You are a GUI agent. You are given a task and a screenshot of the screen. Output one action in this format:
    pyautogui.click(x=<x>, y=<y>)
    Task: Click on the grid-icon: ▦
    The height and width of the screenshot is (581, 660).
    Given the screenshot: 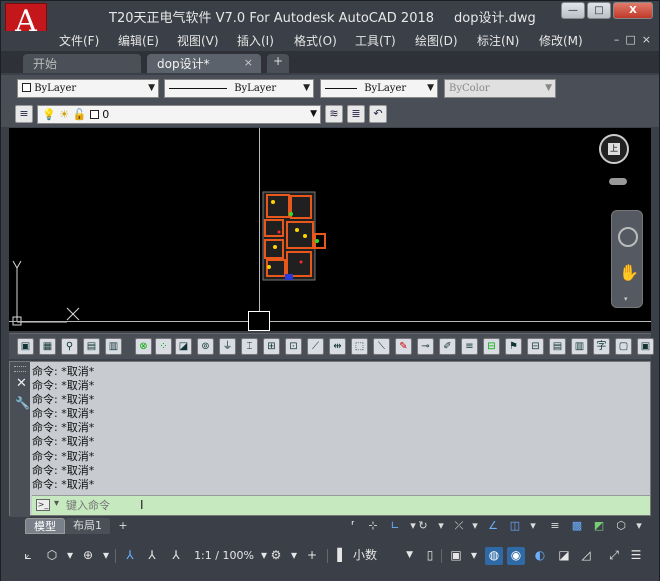 What is the action you would take?
    pyautogui.click(x=47, y=346)
    